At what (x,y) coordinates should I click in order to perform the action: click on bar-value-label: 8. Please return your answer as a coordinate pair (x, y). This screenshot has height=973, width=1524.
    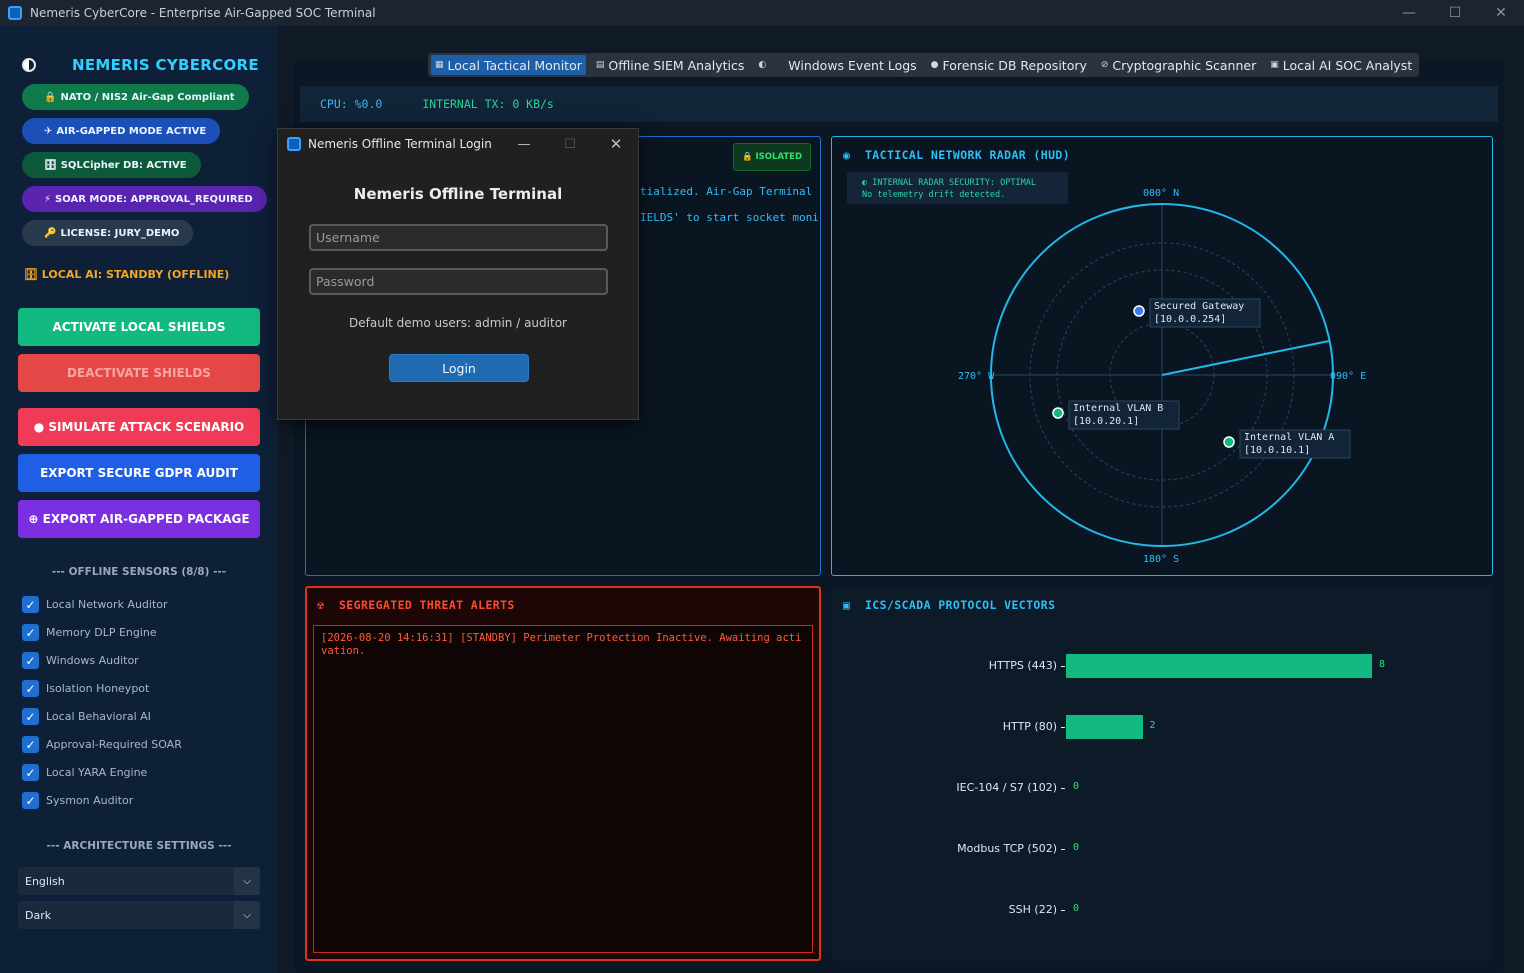
    Looking at the image, I should click on (1382, 664).